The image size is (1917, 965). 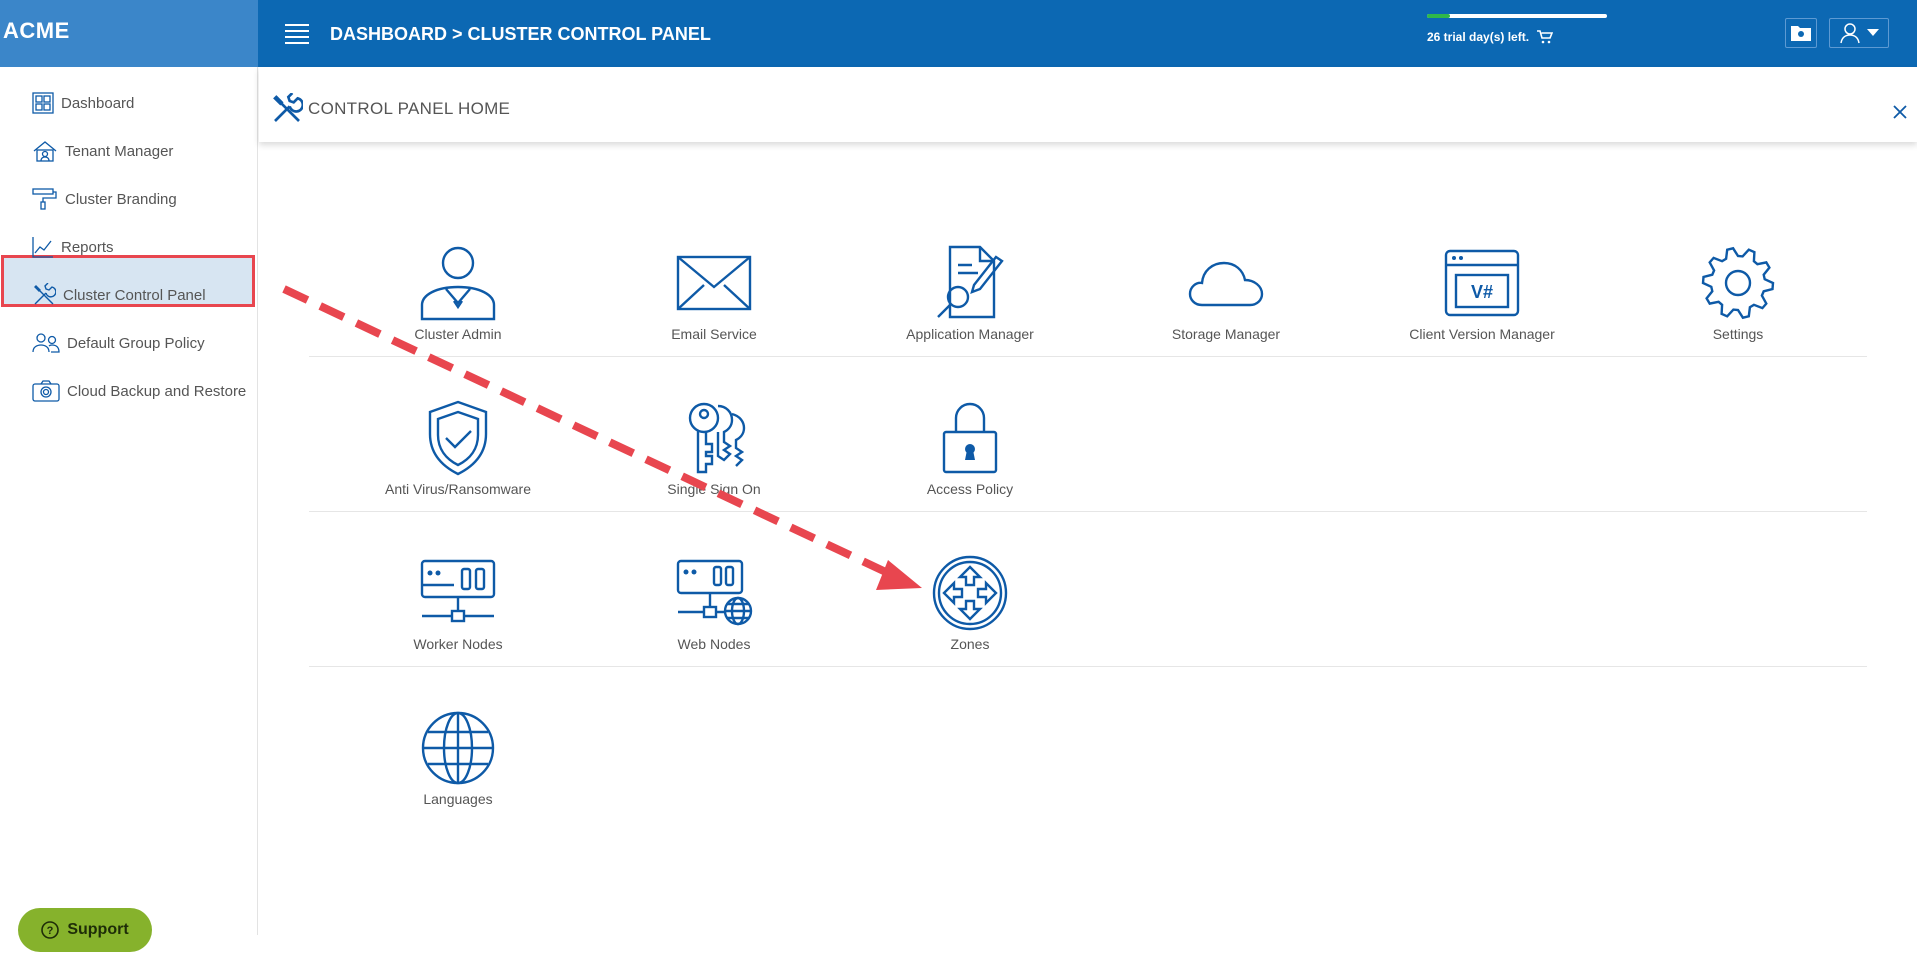 I want to click on tile-label: Application Manager, so click(x=970, y=334).